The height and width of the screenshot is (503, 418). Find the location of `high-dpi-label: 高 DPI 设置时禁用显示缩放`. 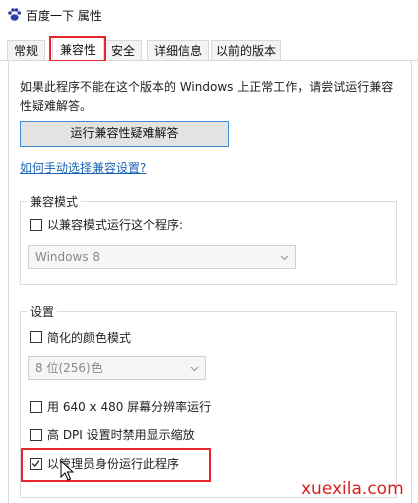

high-dpi-label: 高 DPI 设置时禁用显示缩放 is located at coordinates (121, 435).